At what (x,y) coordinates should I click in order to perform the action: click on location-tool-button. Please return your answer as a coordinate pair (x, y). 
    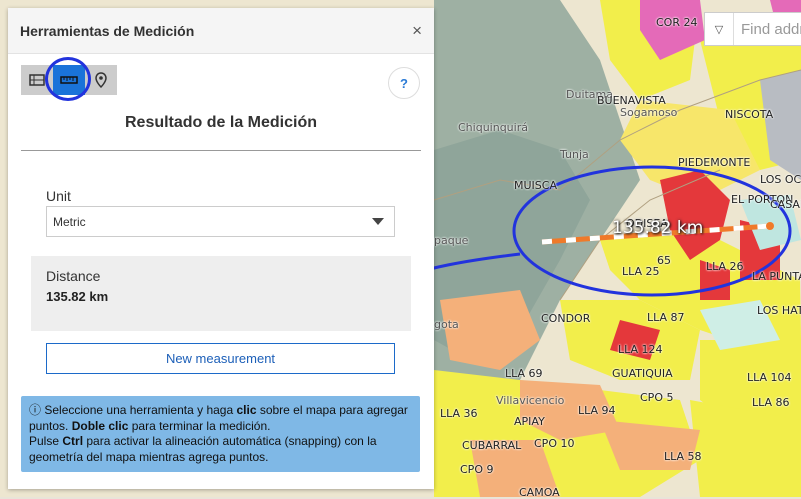
    Looking at the image, I should click on (101, 80).